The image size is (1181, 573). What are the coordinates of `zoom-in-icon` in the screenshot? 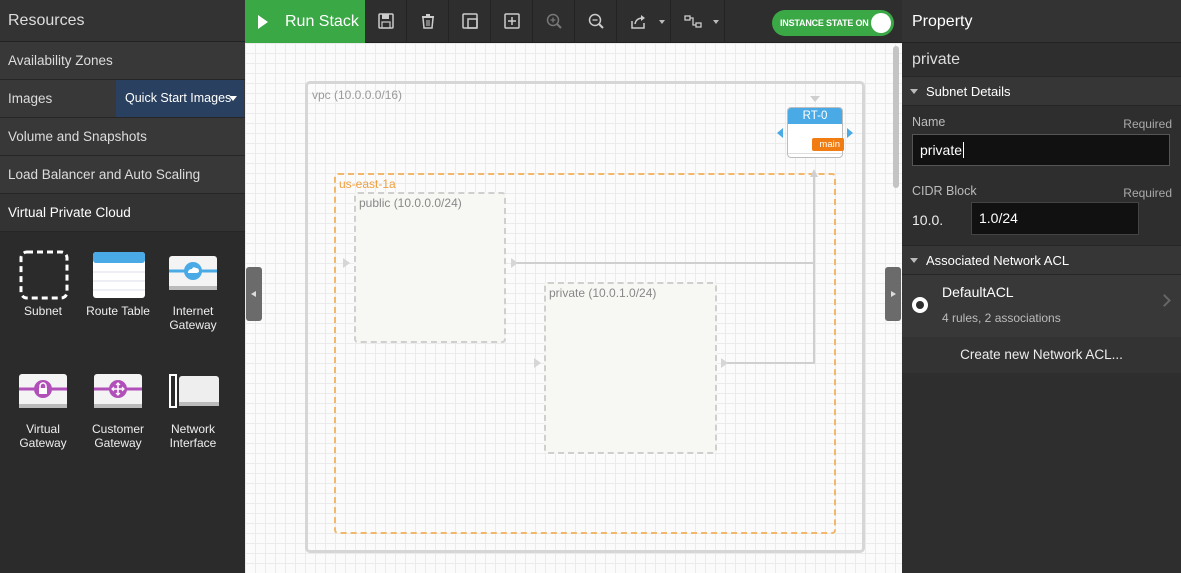 It's located at (554, 21).